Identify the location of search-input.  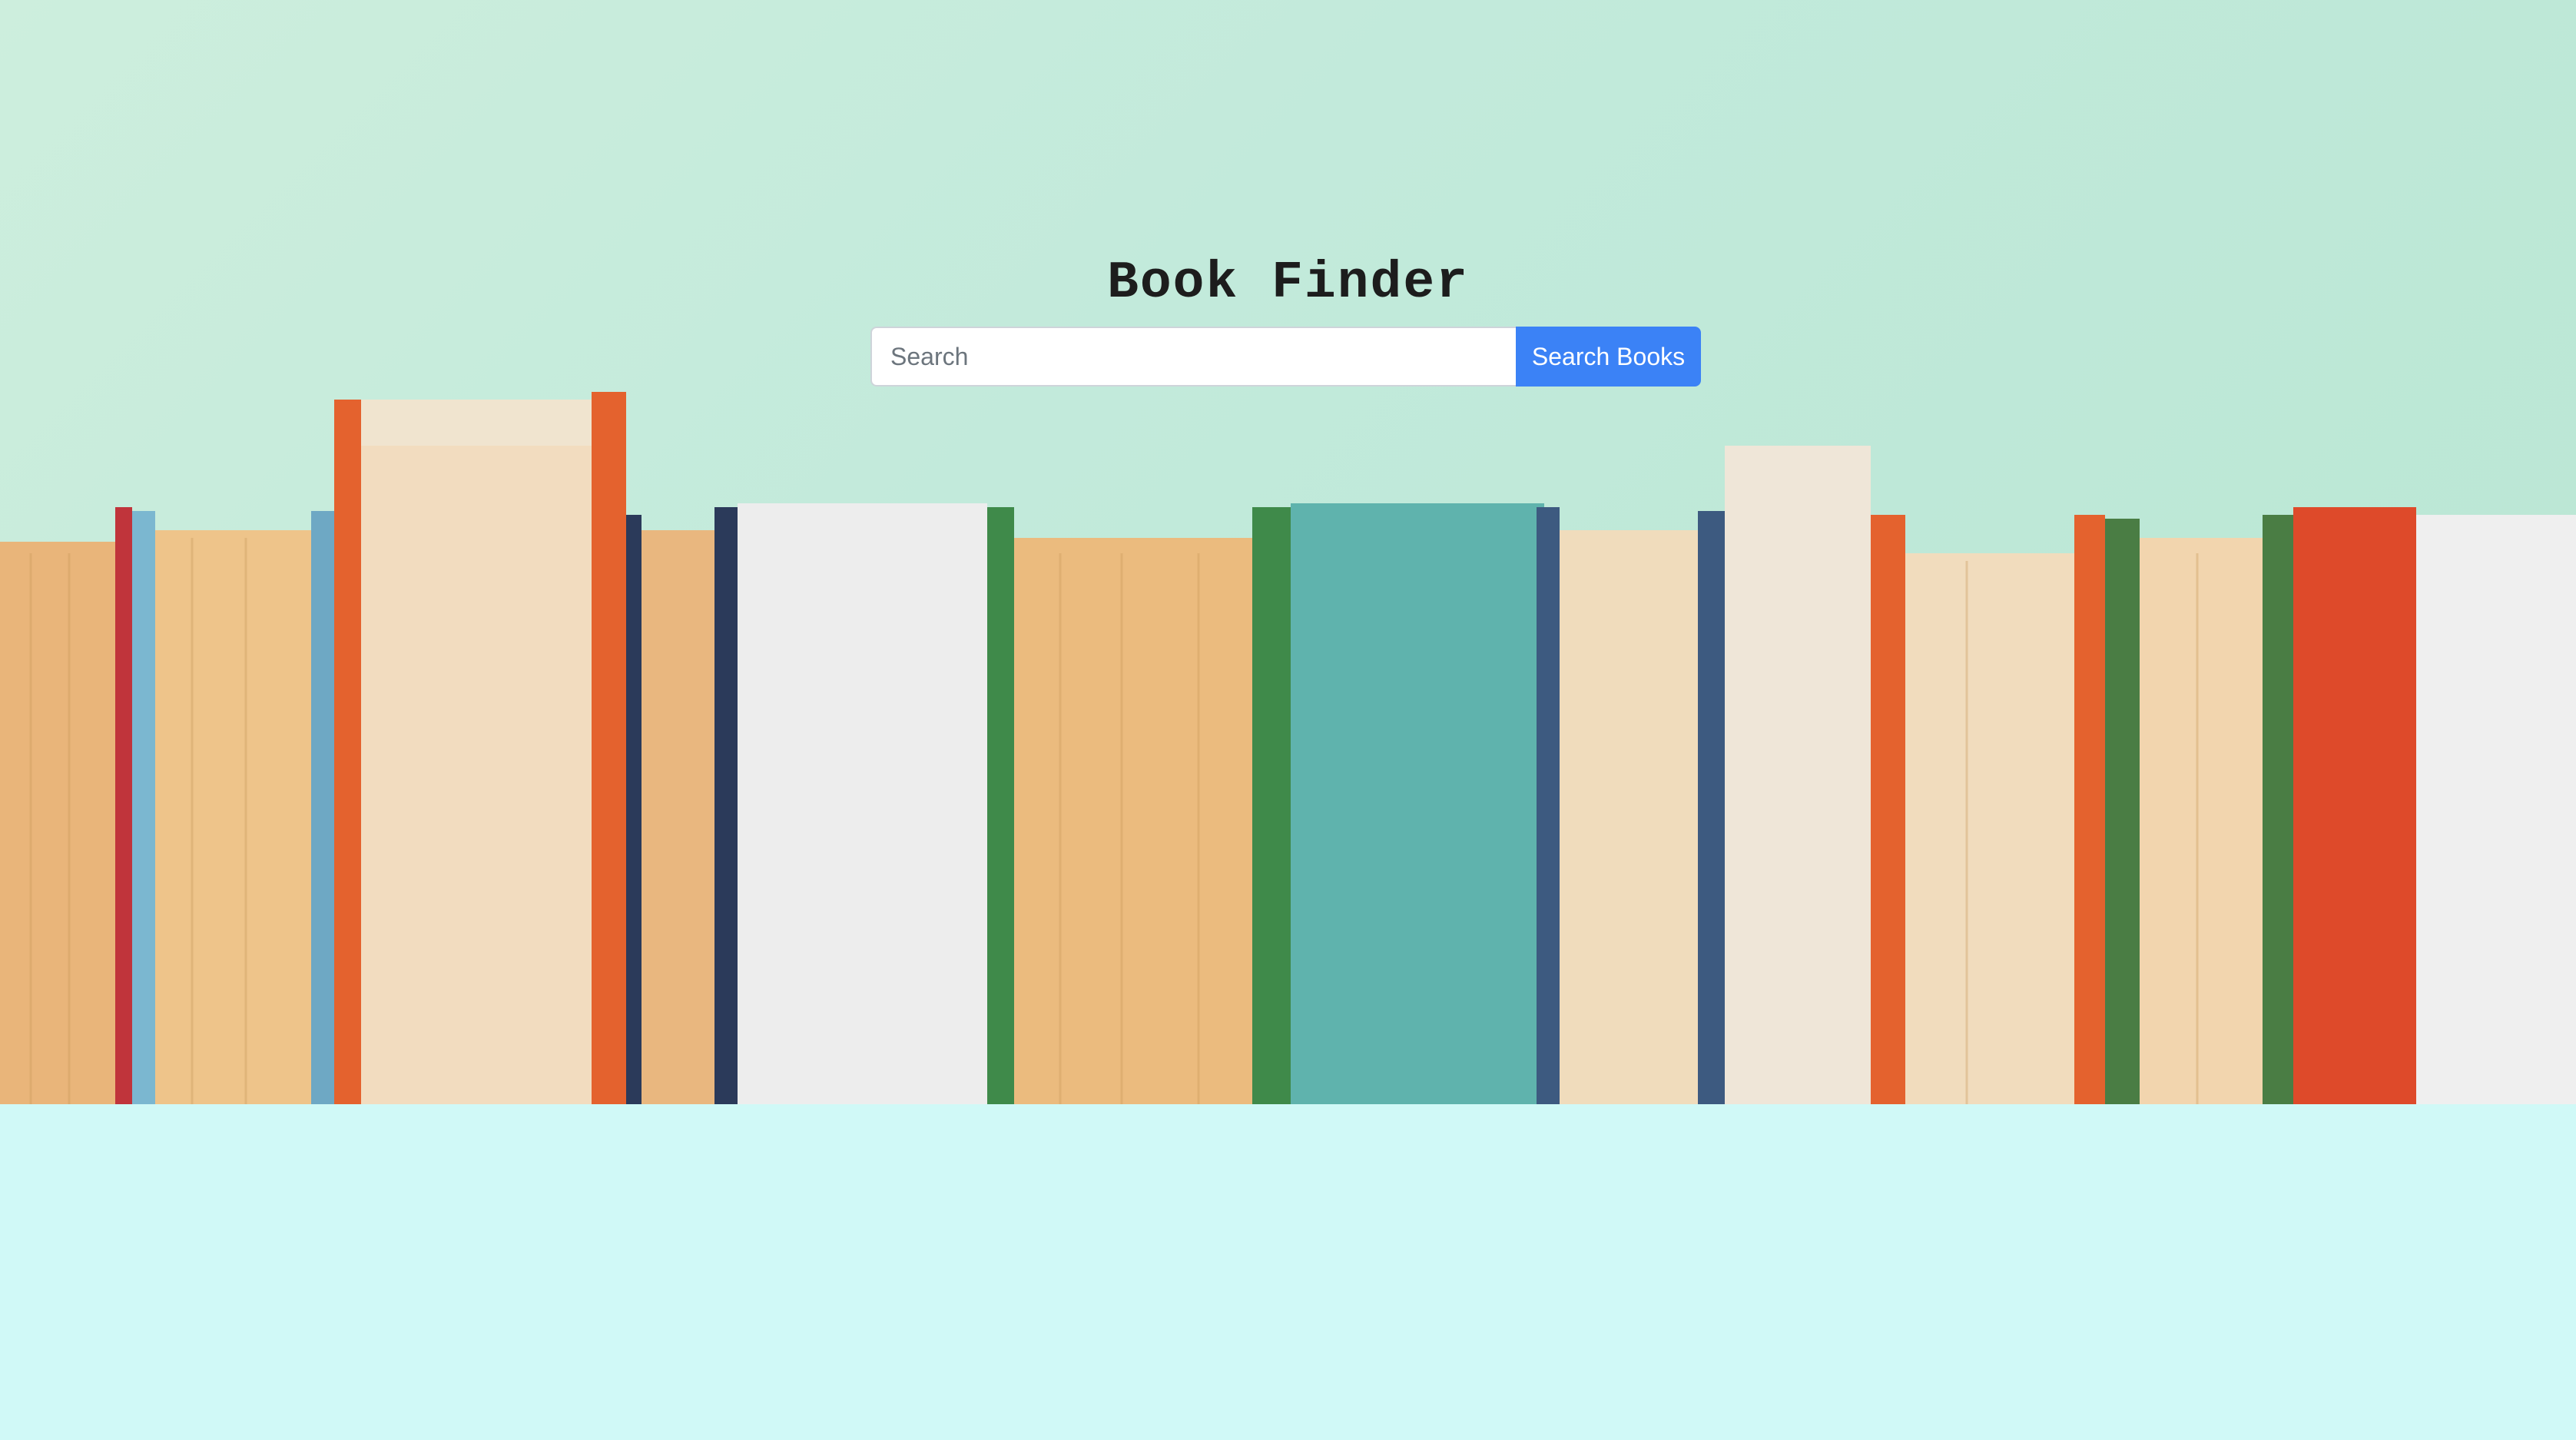
(1193, 357).